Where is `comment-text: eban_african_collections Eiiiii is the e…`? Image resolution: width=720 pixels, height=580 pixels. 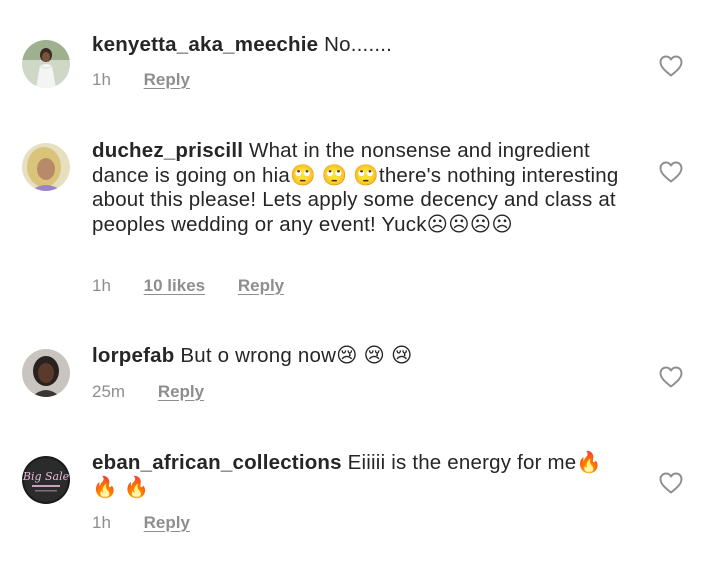 comment-text: eban_african_collections Eiiiii is the e… is located at coordinates (362, 475).